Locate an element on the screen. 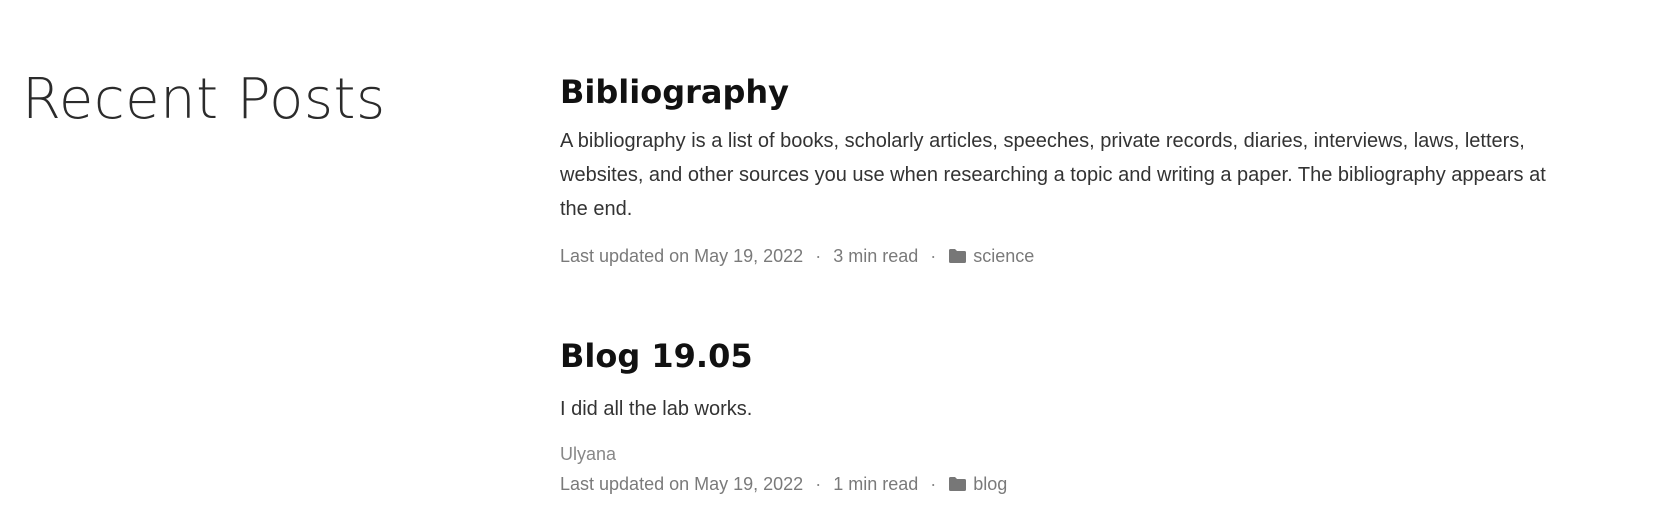 Image resolution: width=1672 pixels, height=526 pixels. category-link-blog: blog is located at coordinates (977, 484).